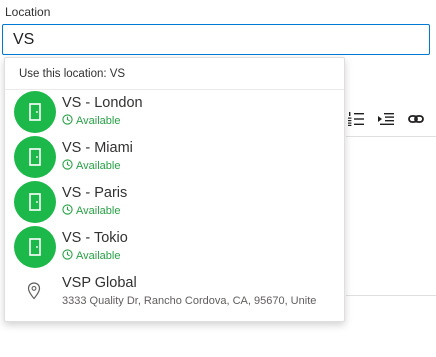  I want to click on location-label: Location, so click(28, 12).